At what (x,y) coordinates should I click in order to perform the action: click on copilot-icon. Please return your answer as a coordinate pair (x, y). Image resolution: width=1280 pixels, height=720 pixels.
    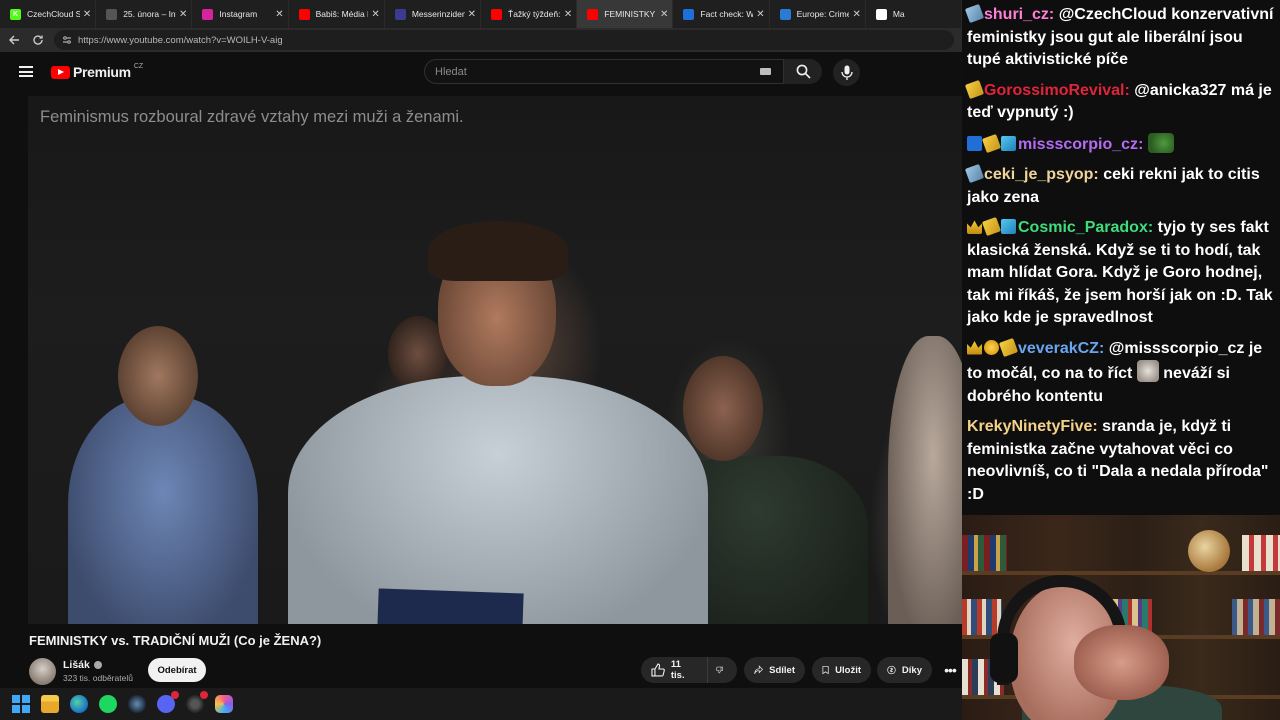
    Looking at the image, I should click on (224, 704).